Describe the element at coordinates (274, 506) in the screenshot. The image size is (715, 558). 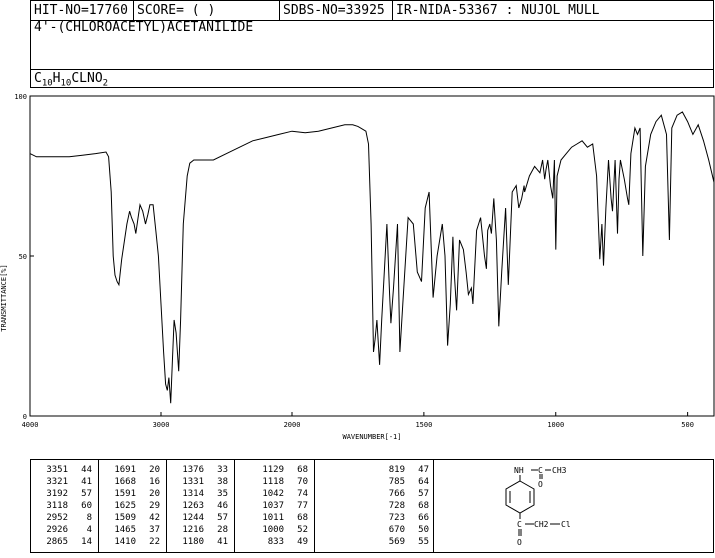
I see `peak-row: 1037 77` at that location.